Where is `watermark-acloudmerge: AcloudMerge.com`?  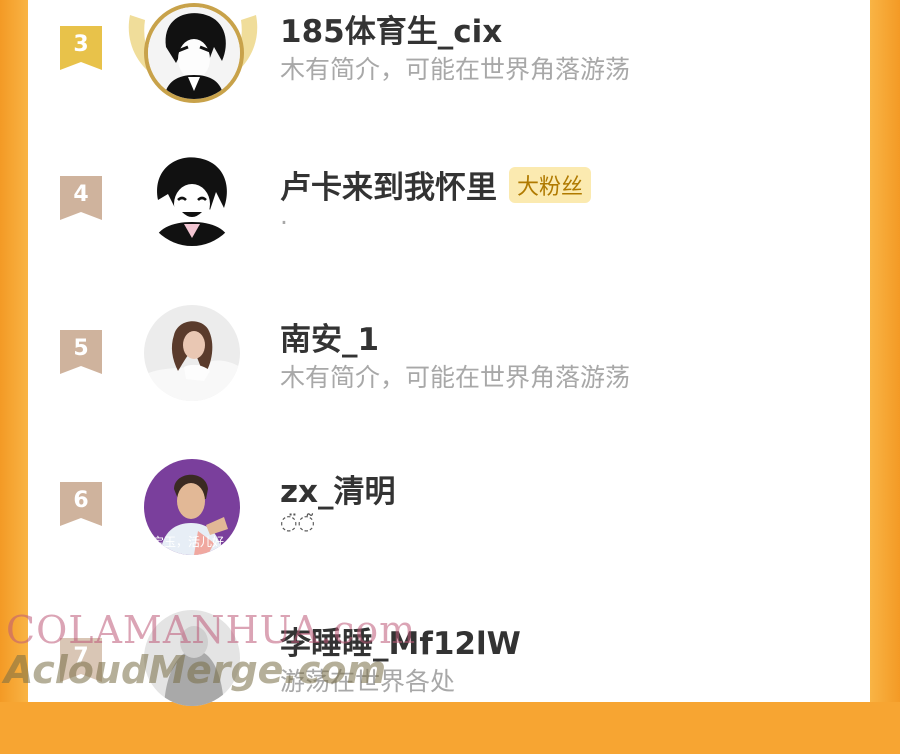 watermark-acloudmerge: AcloudMerge.com is located at coordinates (195, 670).